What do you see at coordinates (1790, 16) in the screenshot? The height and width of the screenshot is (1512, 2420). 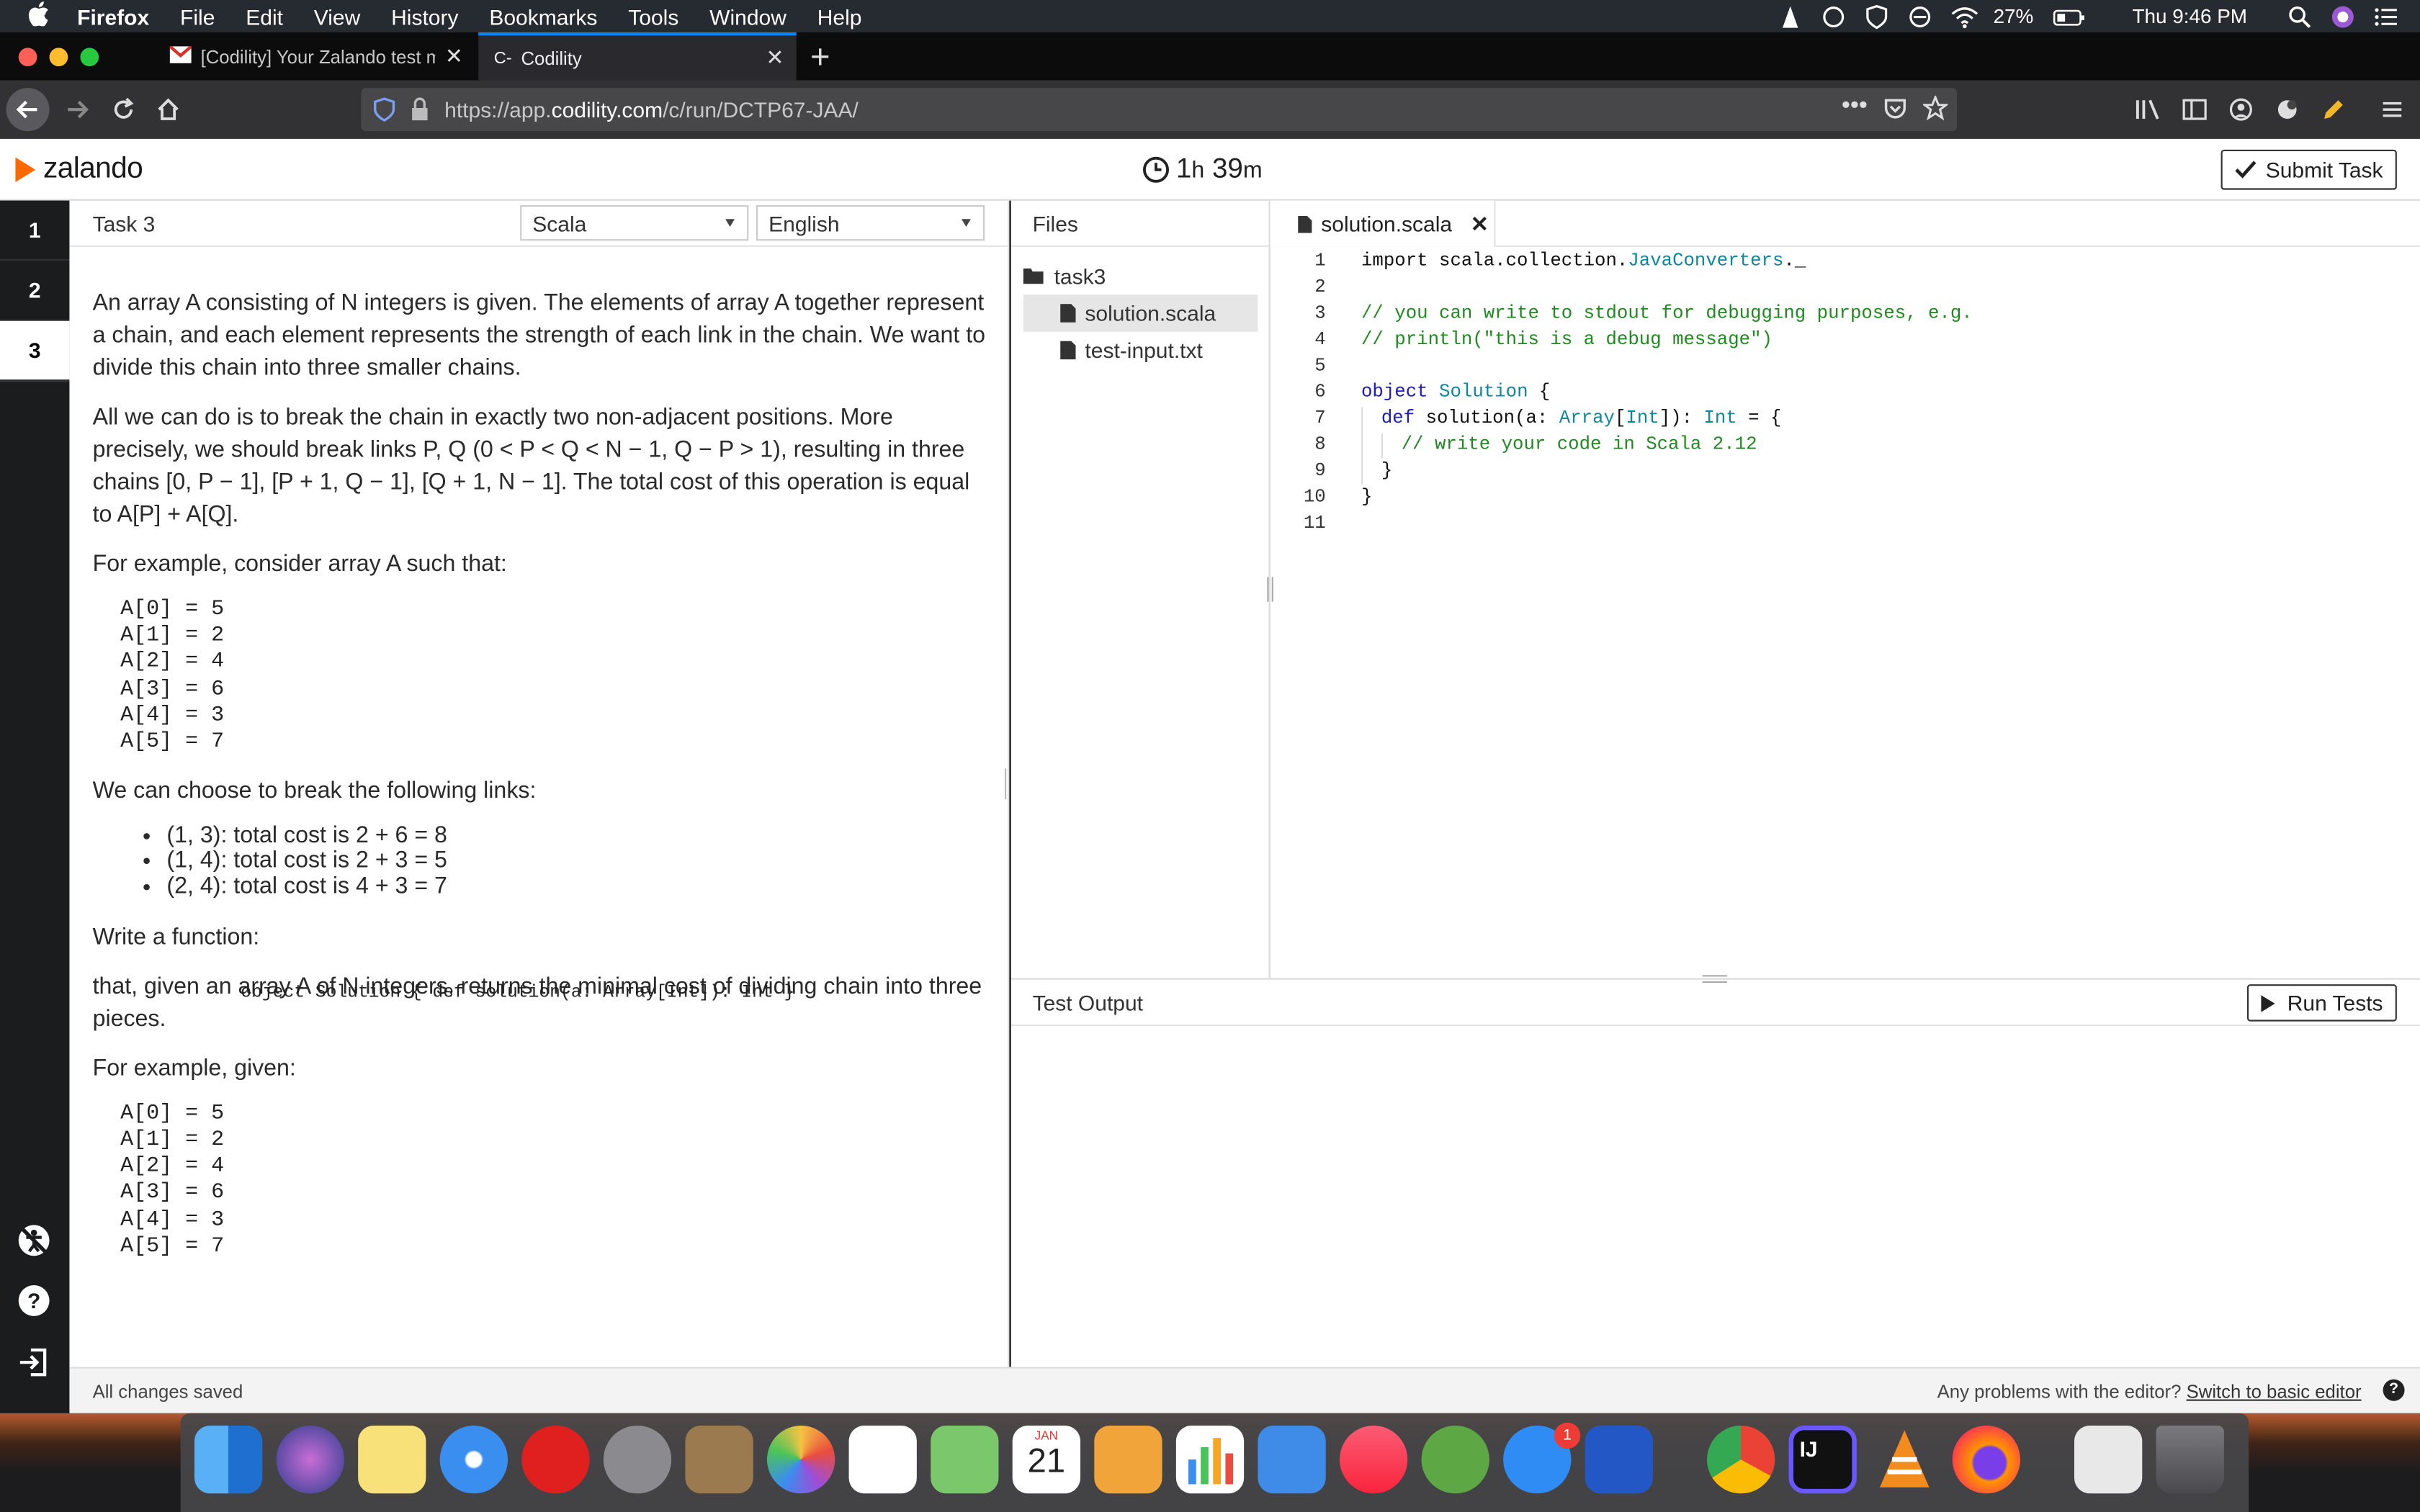 I see `vlc-status-icon` at bounding box center [1790, 16].